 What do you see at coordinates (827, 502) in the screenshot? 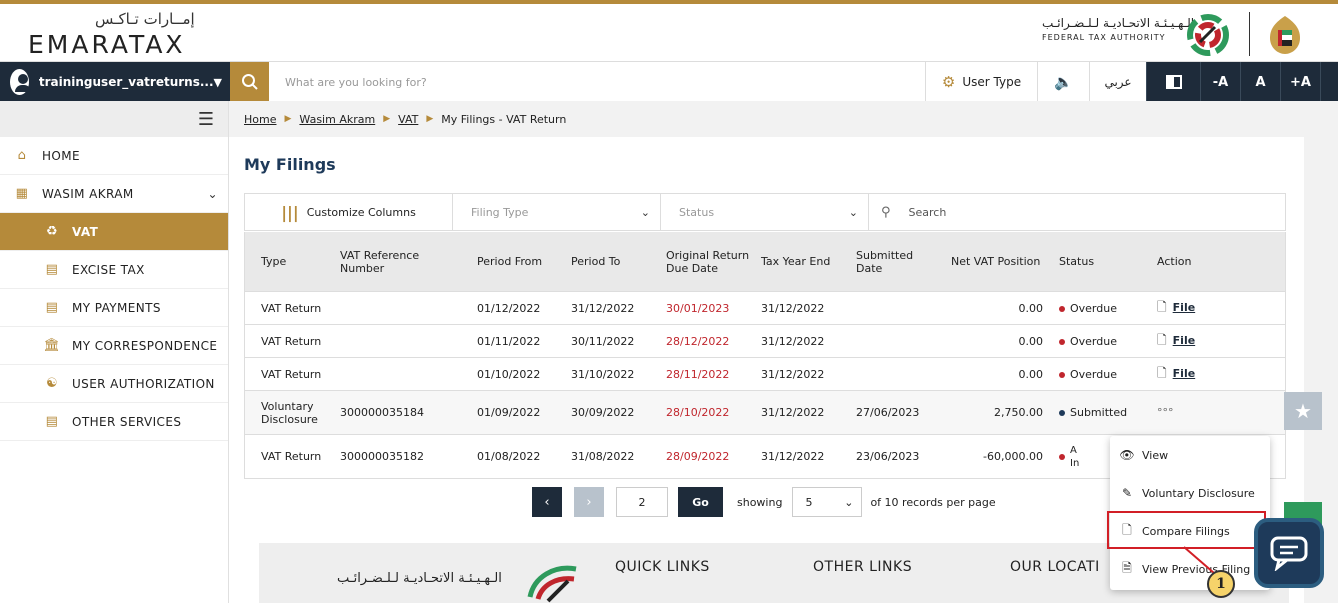
I see `per-page-select: 5 ⌄` at bounding box center [827, 502].